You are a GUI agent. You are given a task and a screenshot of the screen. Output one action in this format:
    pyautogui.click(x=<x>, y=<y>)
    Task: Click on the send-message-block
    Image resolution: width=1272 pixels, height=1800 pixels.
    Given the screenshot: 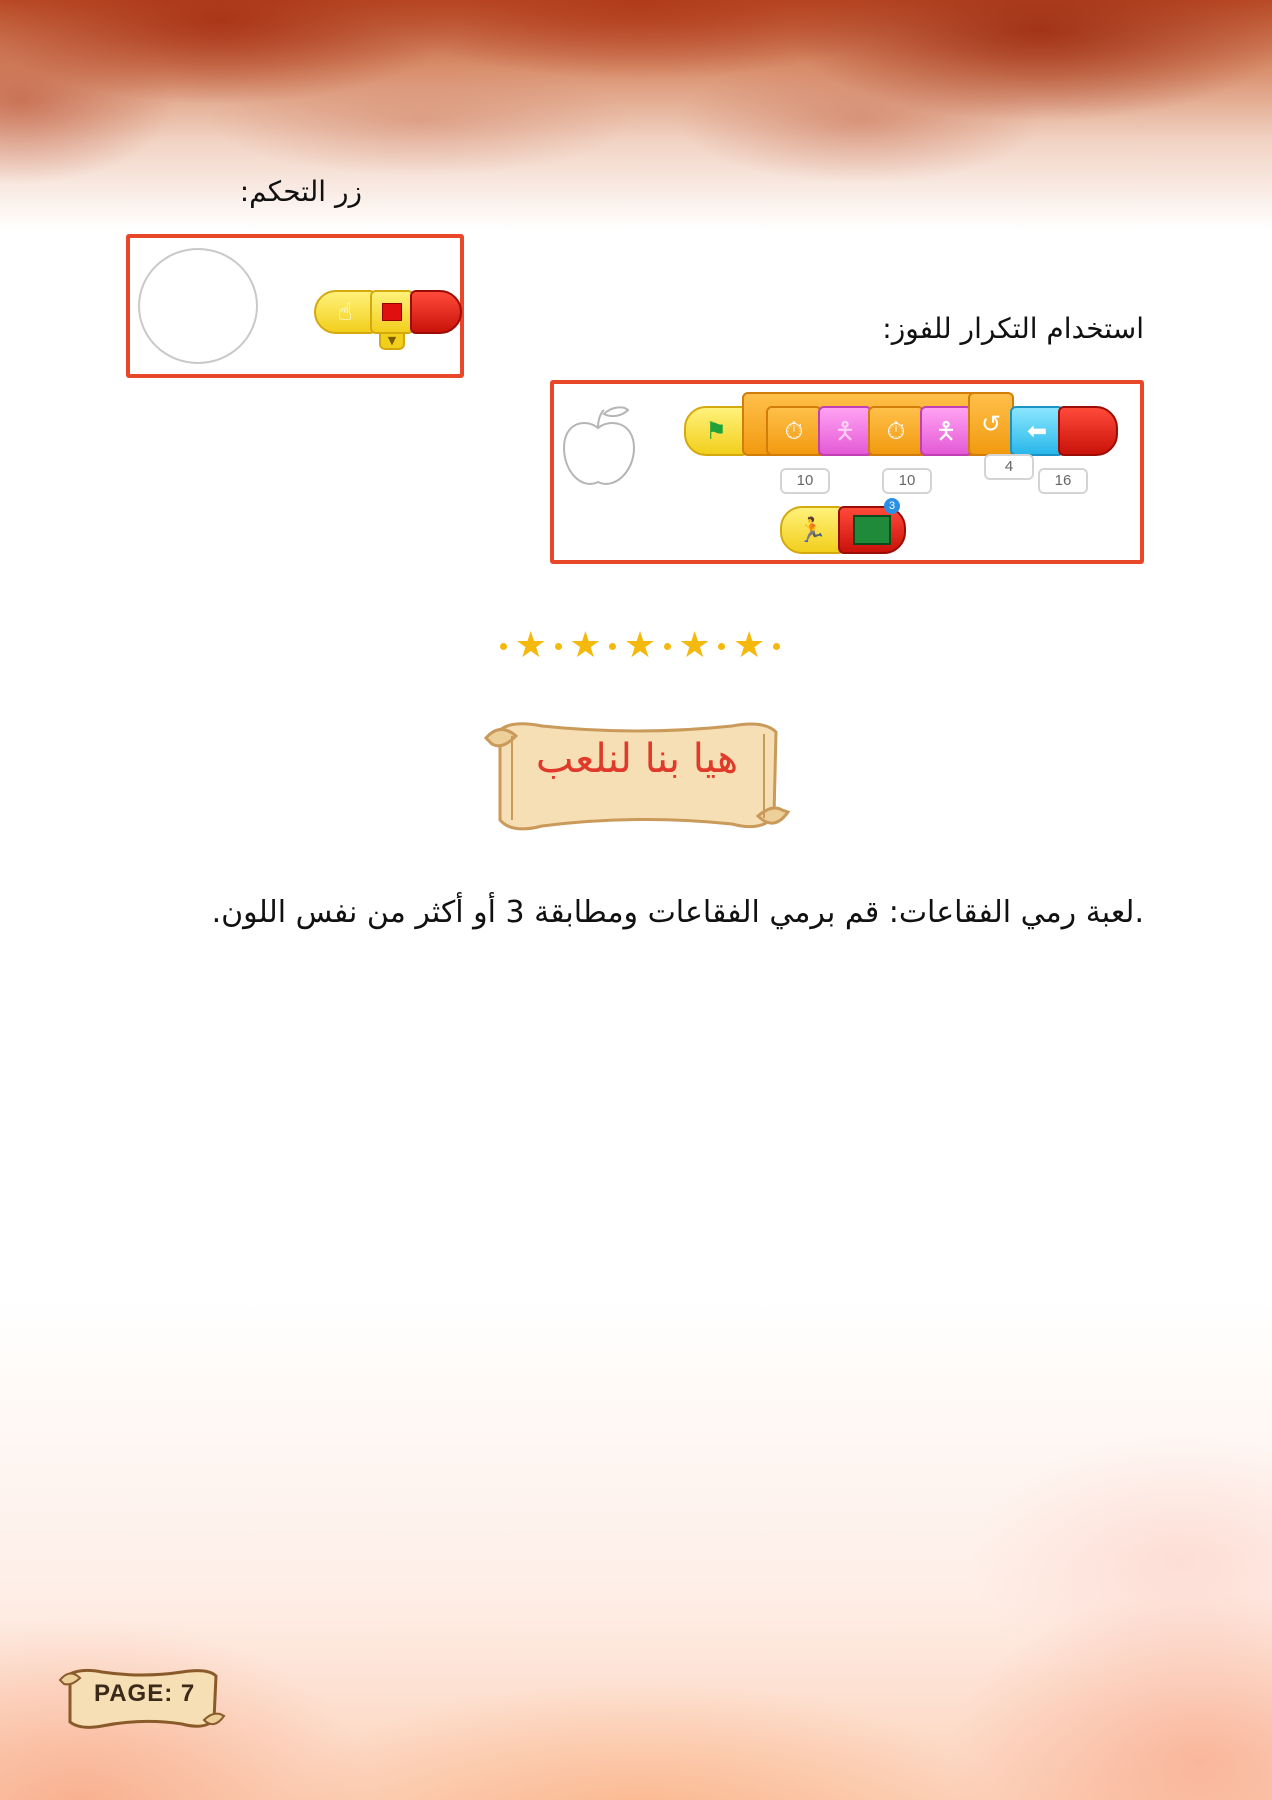 What is the action you would take?
    pyautogui.click(x=392, y=312)
    